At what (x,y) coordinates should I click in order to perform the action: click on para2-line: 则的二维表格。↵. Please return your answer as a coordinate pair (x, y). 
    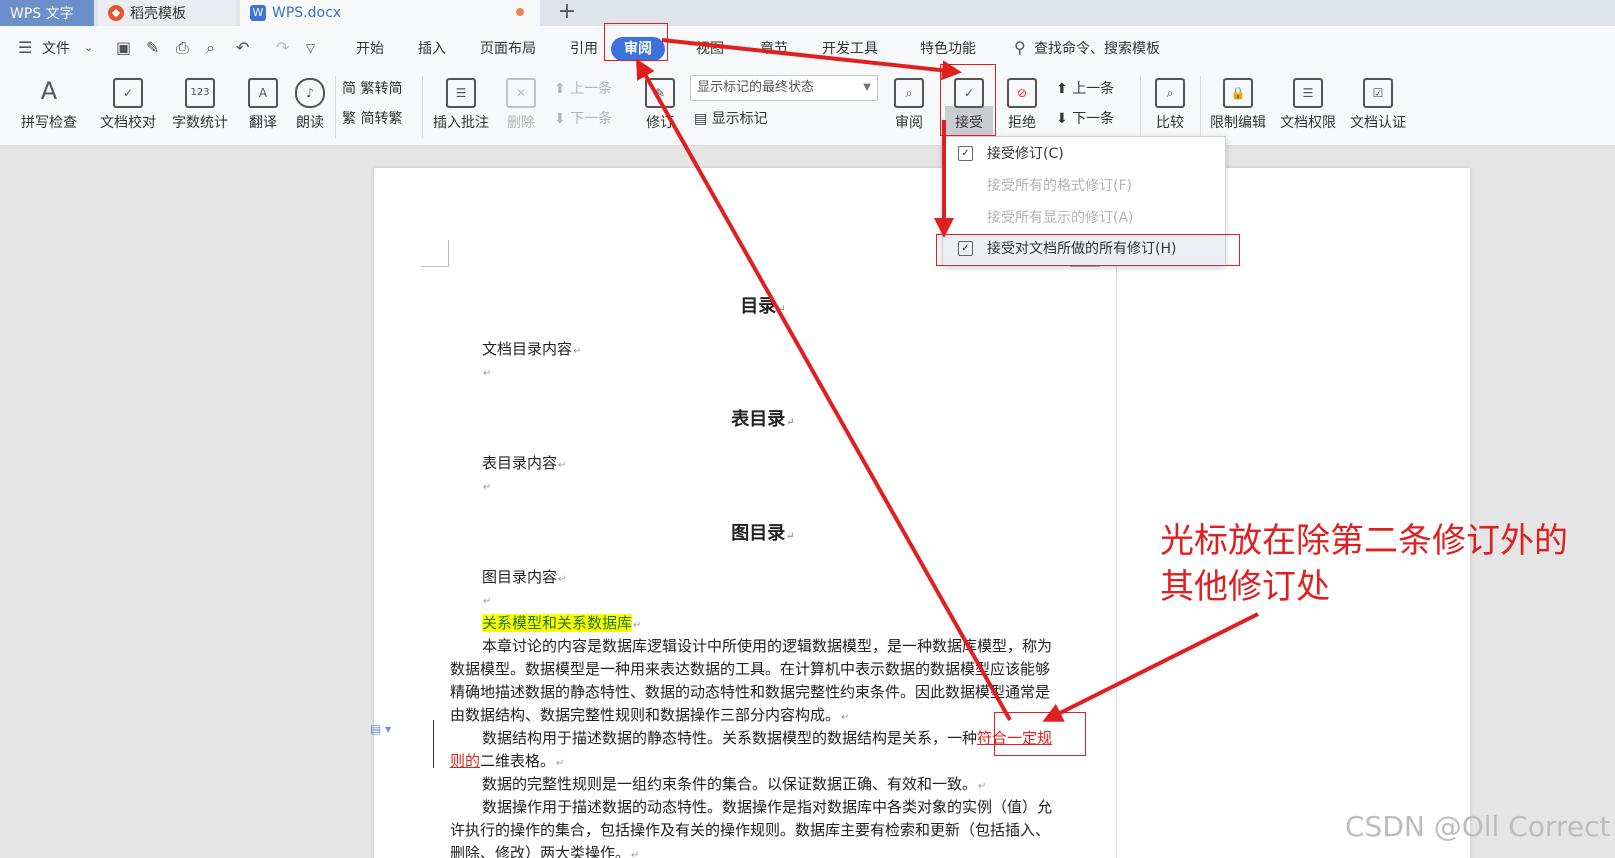
    Looking at the image, I should click on (507, 761).